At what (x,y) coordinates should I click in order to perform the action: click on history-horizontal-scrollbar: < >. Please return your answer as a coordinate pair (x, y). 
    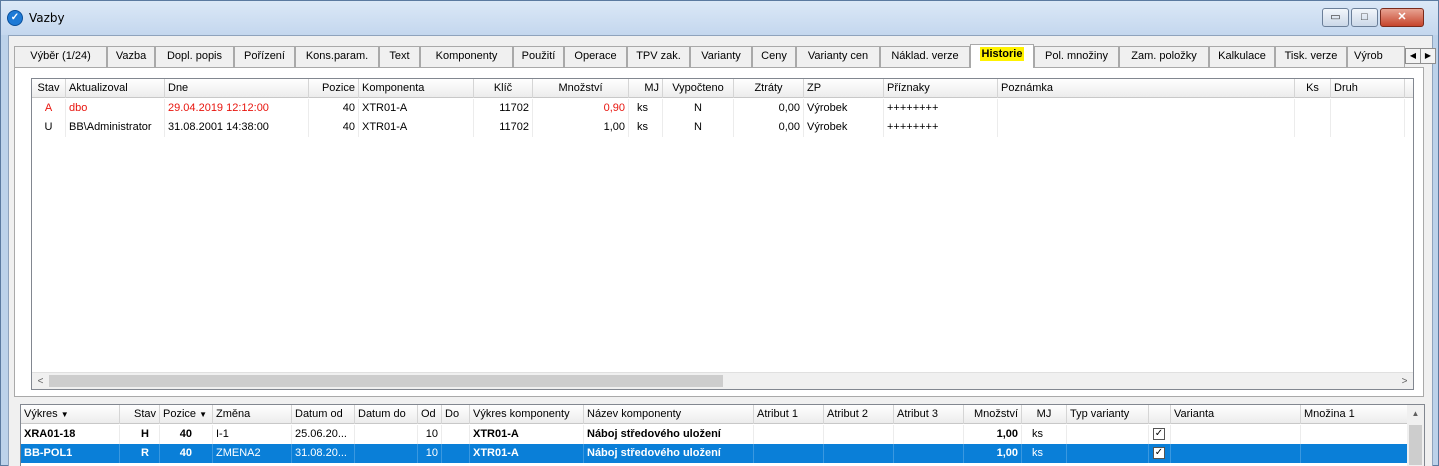
    Looking at the image, I should click on (722, 380).